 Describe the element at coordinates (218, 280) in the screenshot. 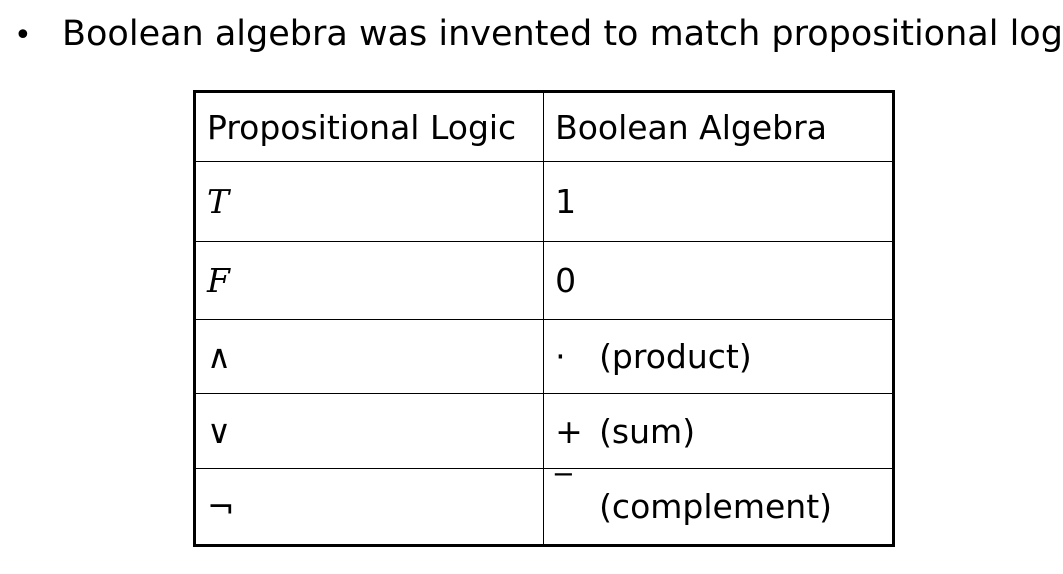

I see `false-symbol: F` at that location.